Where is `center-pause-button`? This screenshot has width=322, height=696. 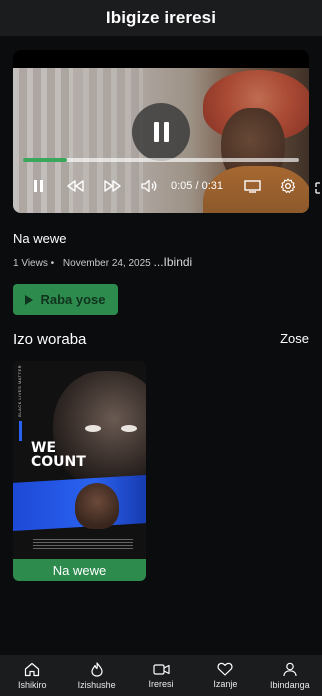 center-pause-button is located at coordinates (161, 132).